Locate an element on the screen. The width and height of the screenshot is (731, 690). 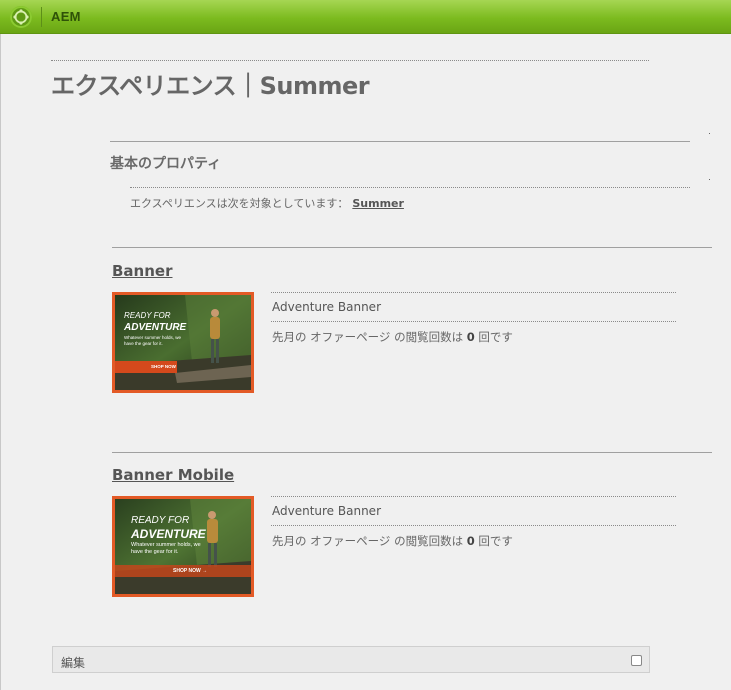
aem-logo-icon is located at coordinates (21, 17).